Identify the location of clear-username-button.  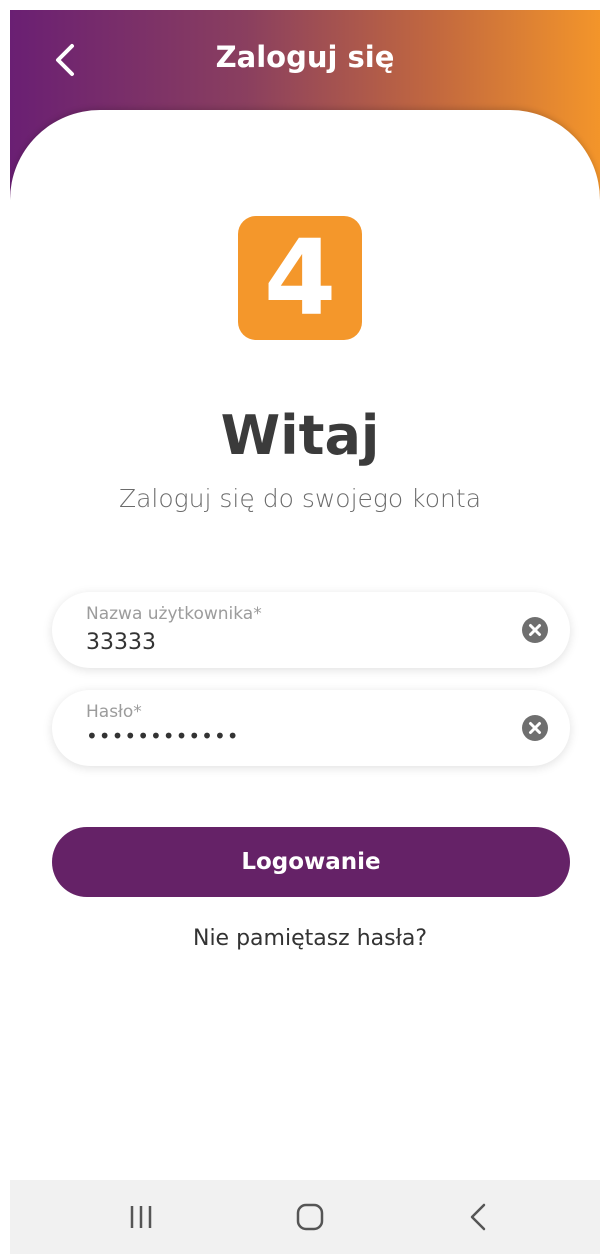
(535, 630).